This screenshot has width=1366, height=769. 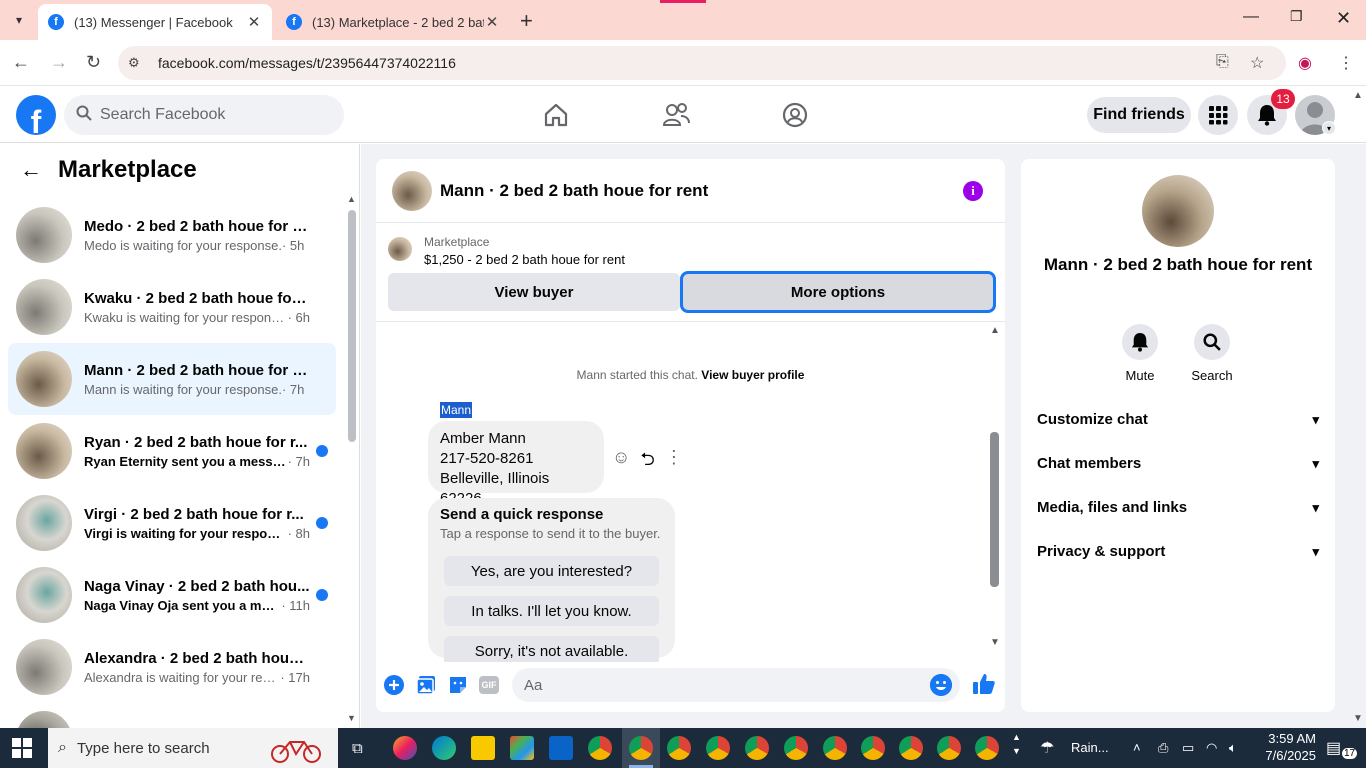 What do you see at coordinates (1212, 353) in the screenshot?
I see `search-action: Search` at bounding box center [1212, 353].